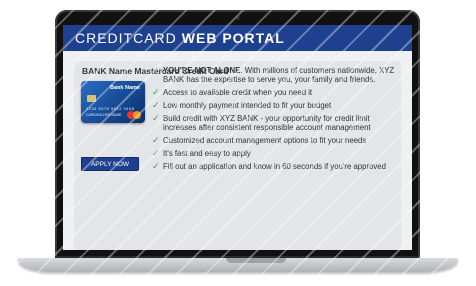 Image resolution: width=476 pixels, height=286 pixels. I want to click on camera-icon, so click(238, 18).